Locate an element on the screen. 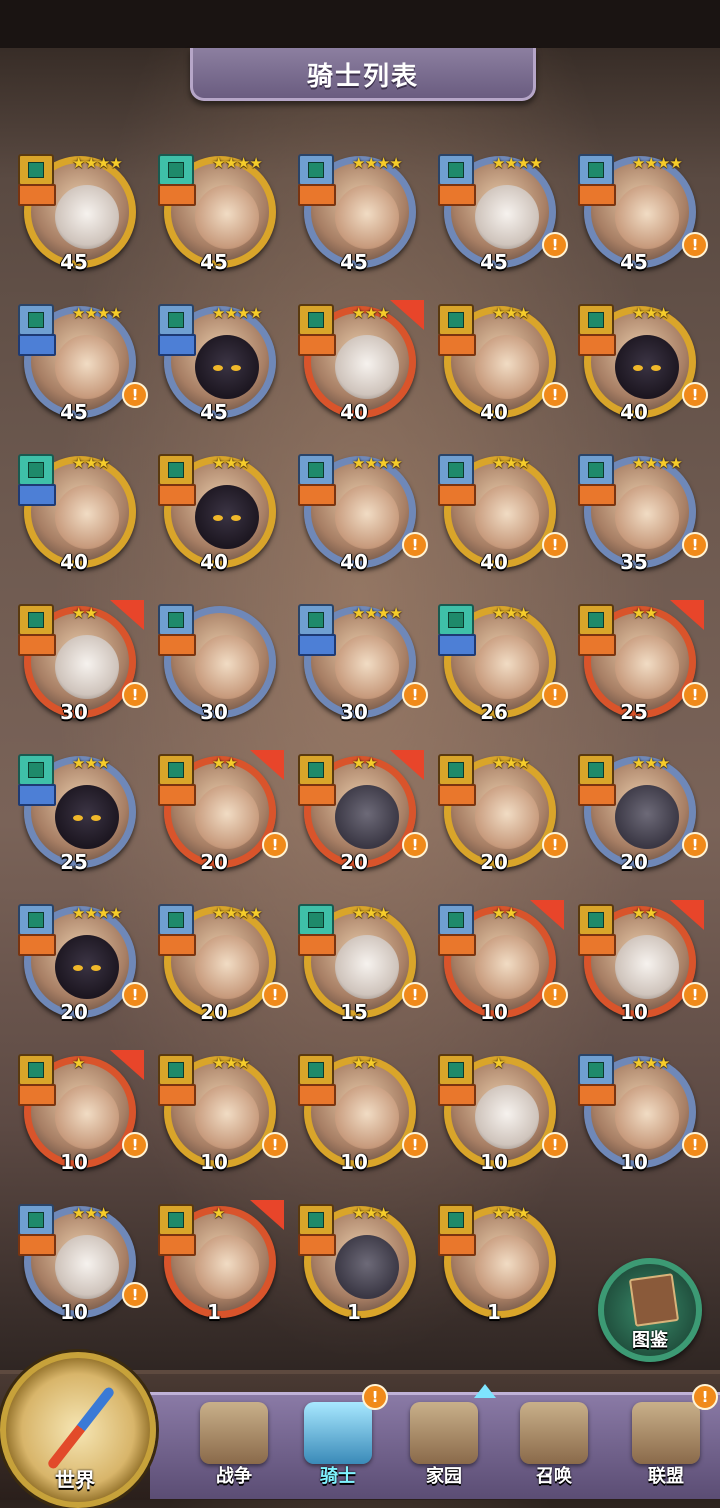 Image resolution: width=720 pixels, height=1508 pixels. nav-alliance: 联盟 is located at coordinates (666, 1447).